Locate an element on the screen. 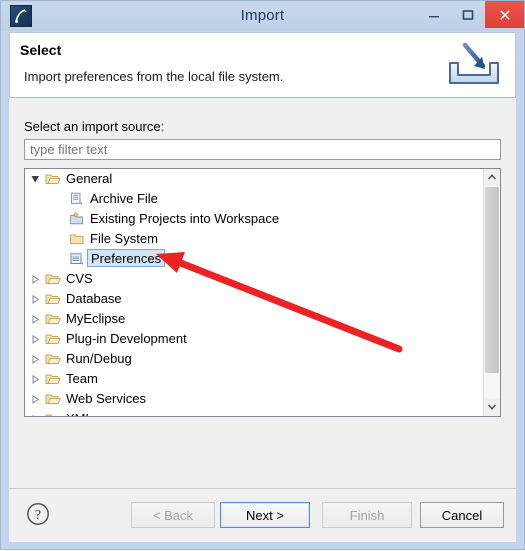 This screenshot has height=551, width=525. tree-item-preferences: Preferences is located at coordinates (254, 259).